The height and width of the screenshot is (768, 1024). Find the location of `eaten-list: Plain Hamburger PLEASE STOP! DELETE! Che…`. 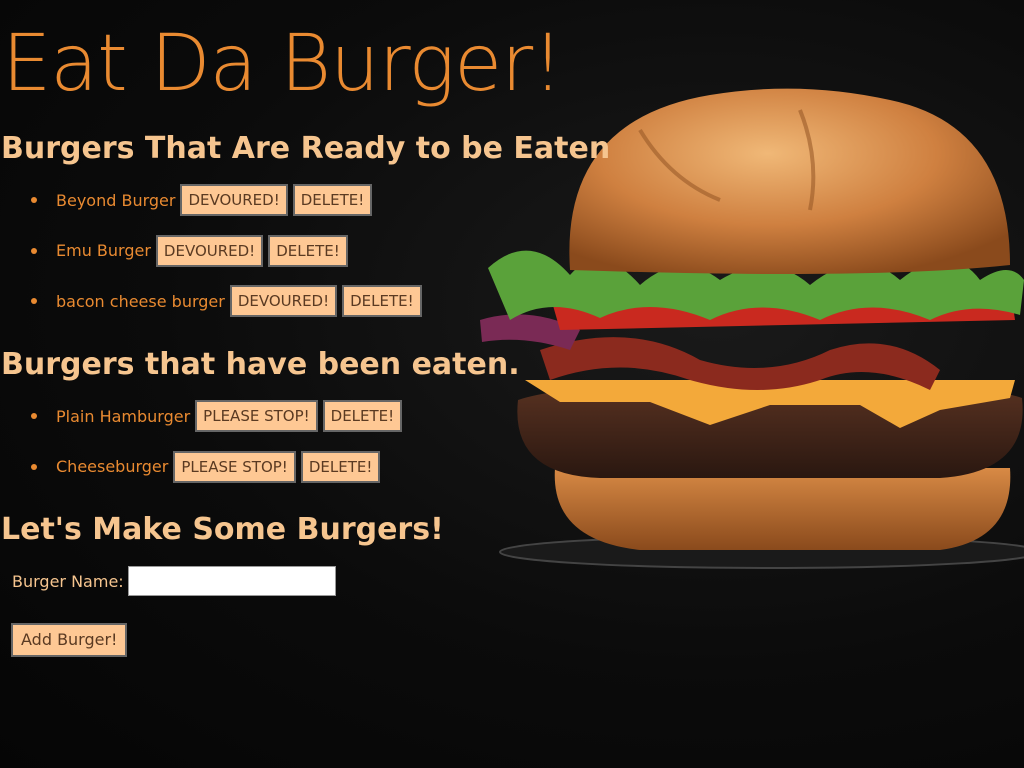

eaten-list: Plain Hamburger PLEASE STOP! DELETE! Che… is located at coordinates (203, 450).